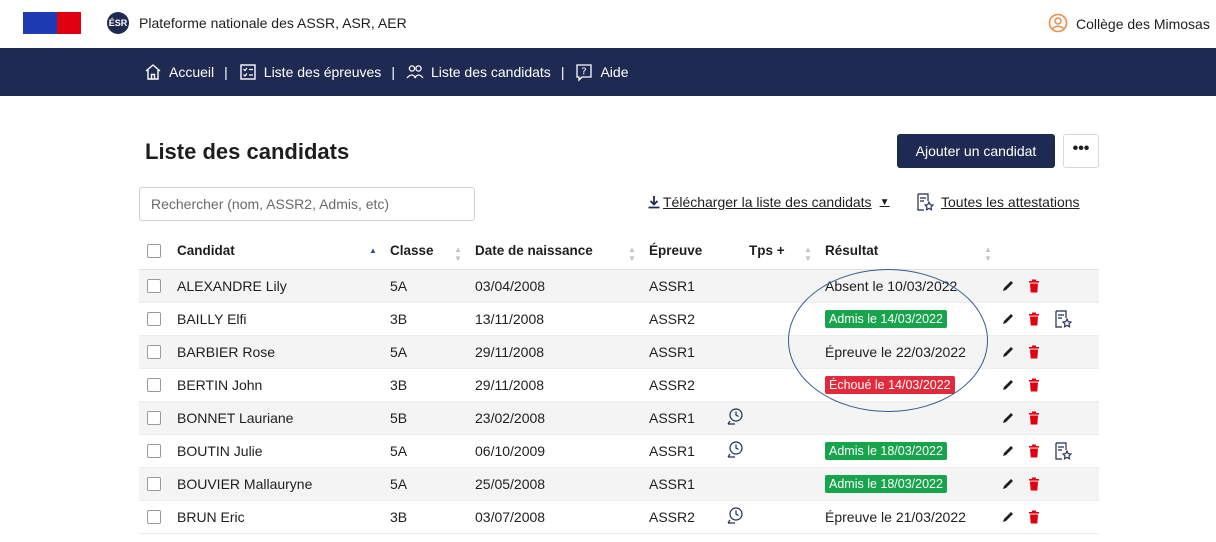  Describe the element at coordinates (534, 250) in the screenshot. I see `column-header-date-naissance: Date de naissance` at that location.